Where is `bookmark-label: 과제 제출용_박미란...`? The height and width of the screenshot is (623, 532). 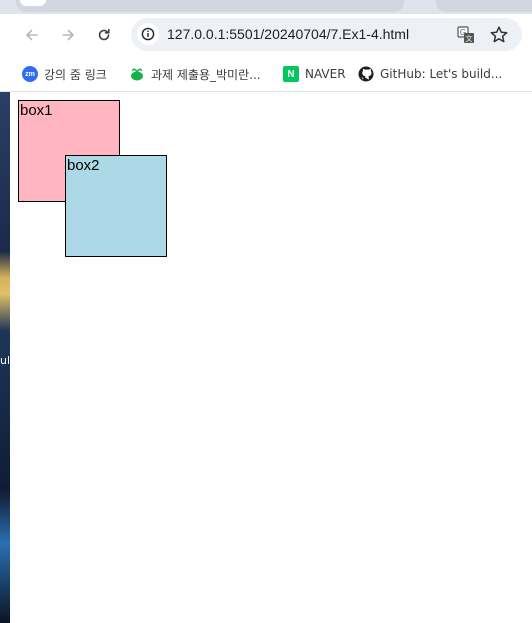
bookmark-label: 과제 제출용_박미란... is located at coordinates (206, 74).